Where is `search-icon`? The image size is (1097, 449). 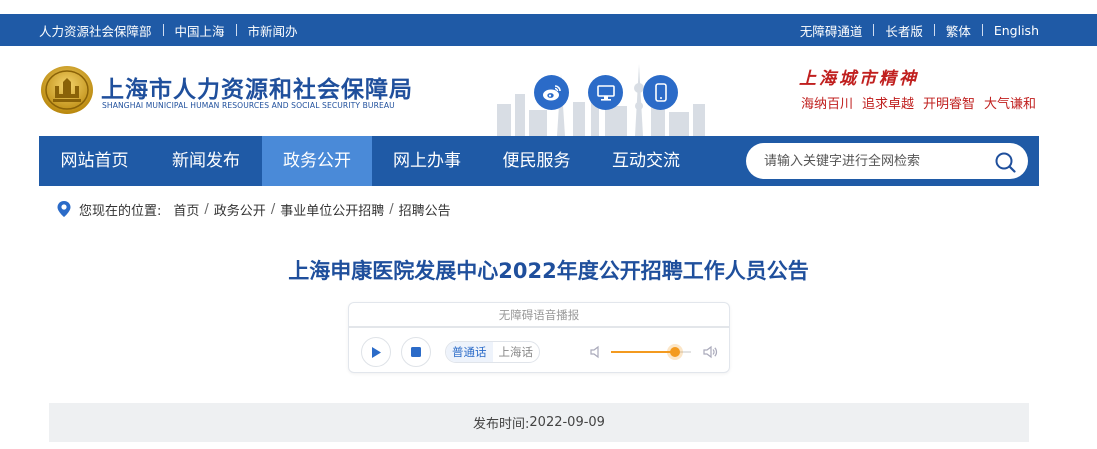 search-icon is located at coordinates (1005, 162).